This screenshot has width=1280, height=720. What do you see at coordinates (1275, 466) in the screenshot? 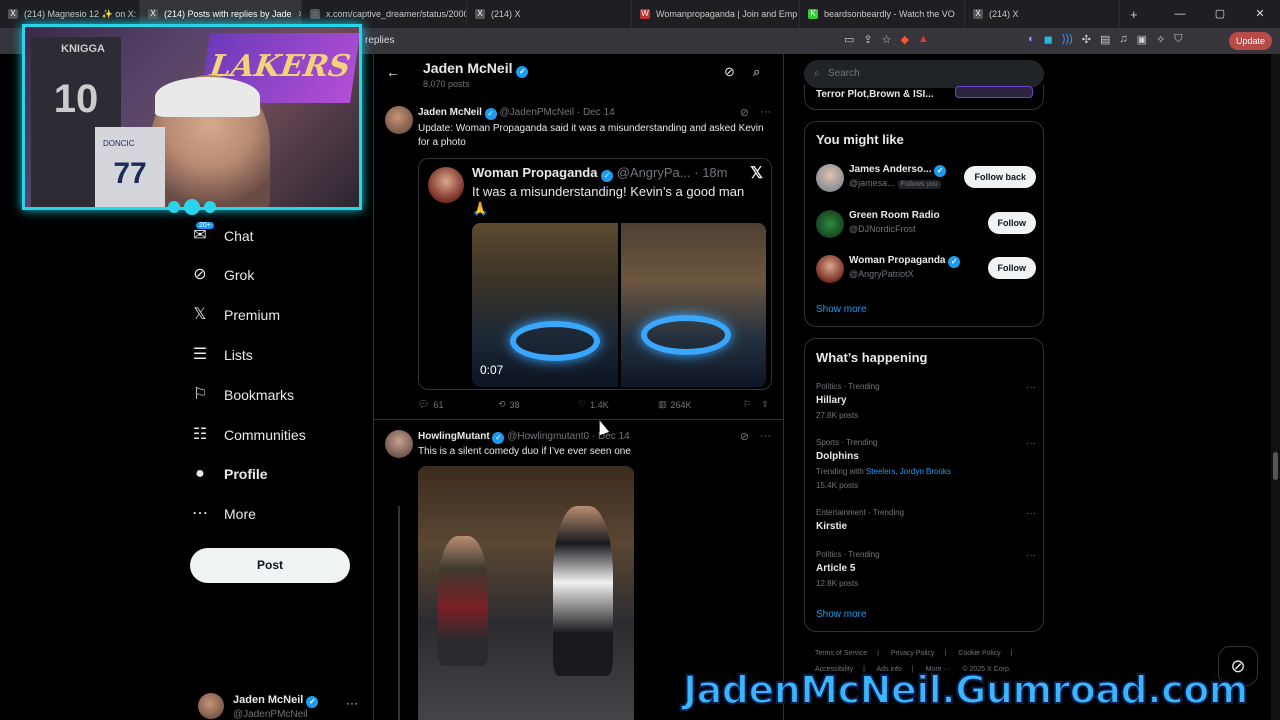
I see `scrollbar-thumb` at bounding box center [1275, 466].